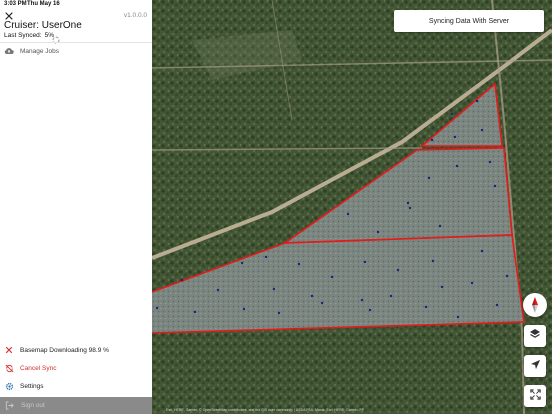 This screenshot has height=414, width=552. I want to click on status-date: Thu May 16, so click(43, 4).